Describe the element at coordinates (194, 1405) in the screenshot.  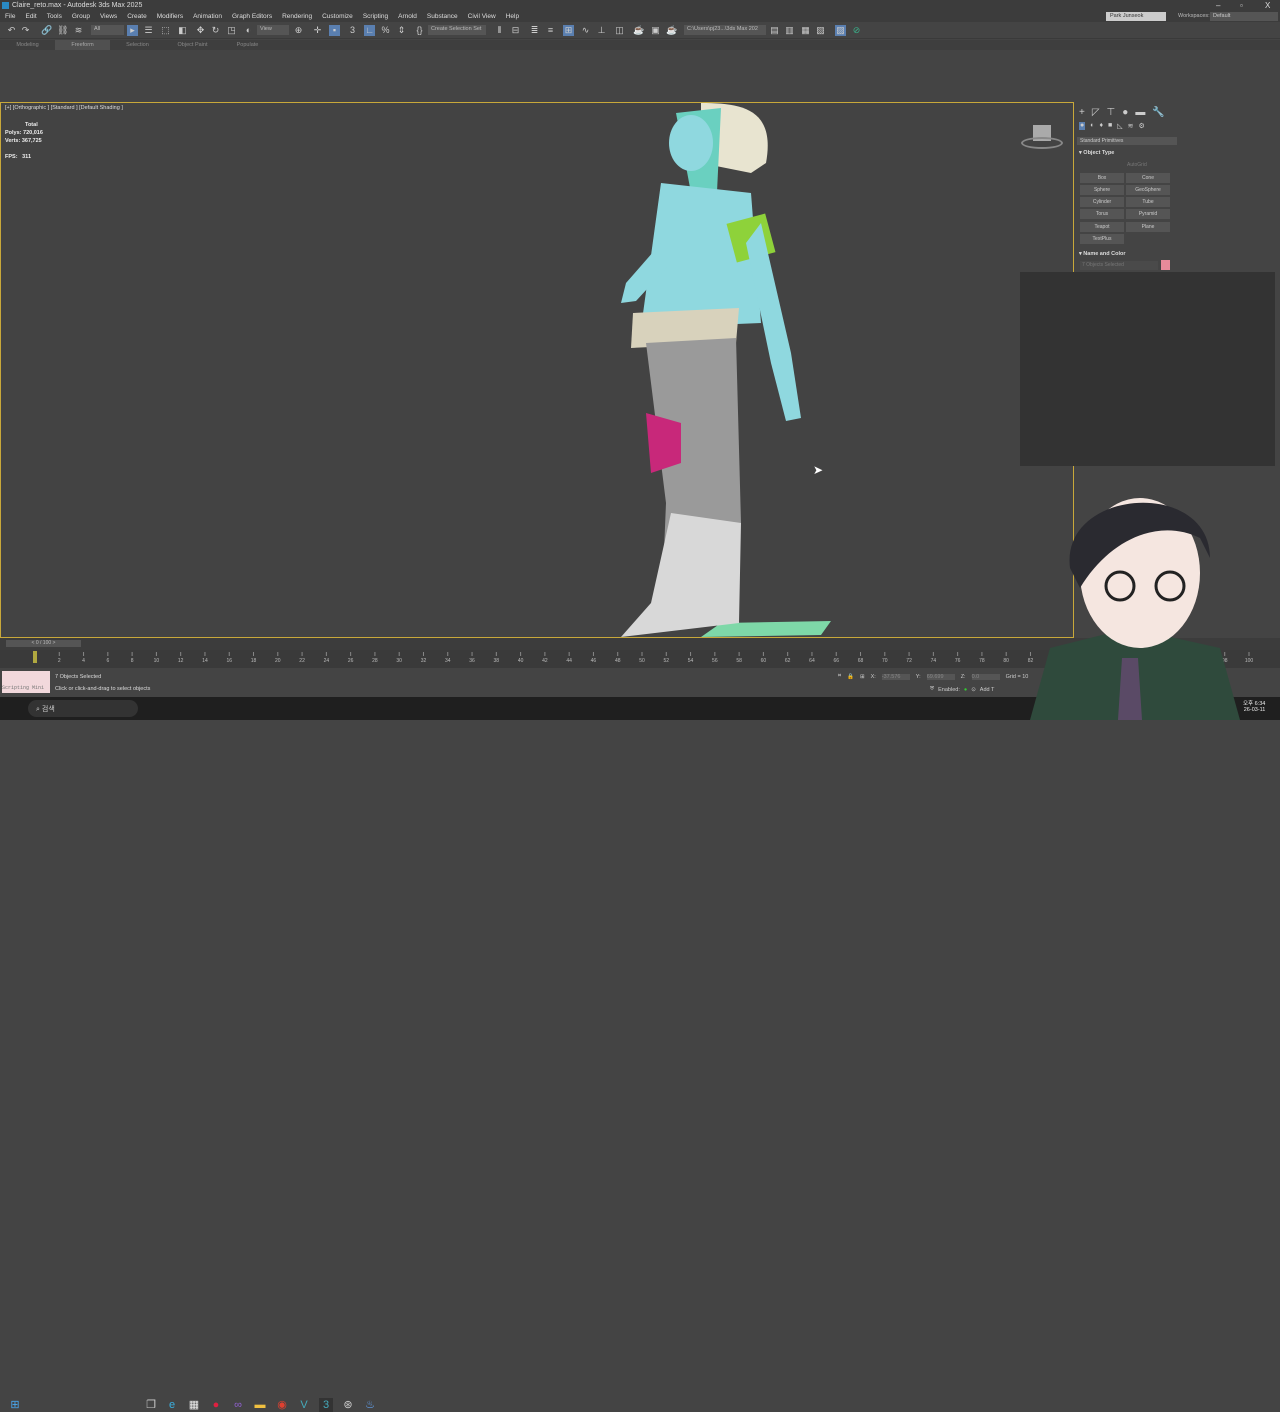
I see `store-icon: ▦` at that location.